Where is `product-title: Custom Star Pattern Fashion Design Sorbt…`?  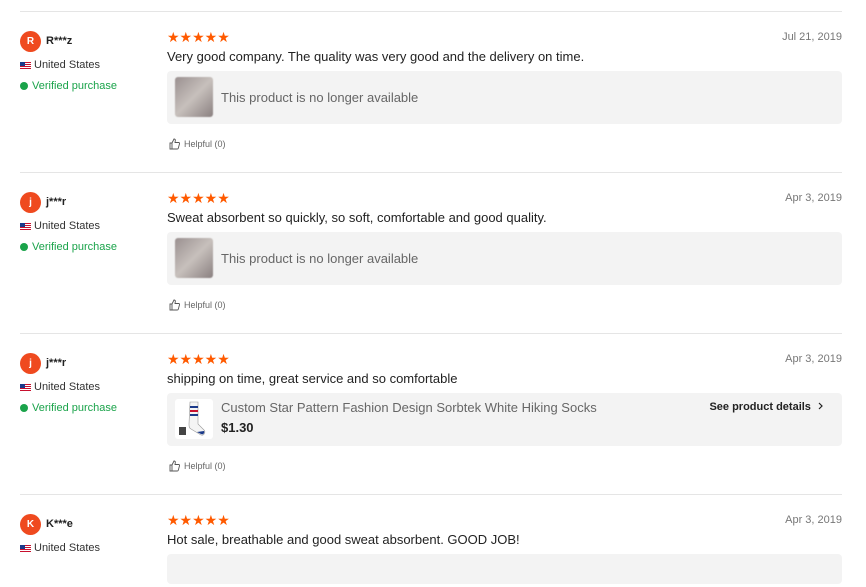
product-title: Custom Star Pattern Fashion Design Sorbt… is located at coordinates (409, 407).